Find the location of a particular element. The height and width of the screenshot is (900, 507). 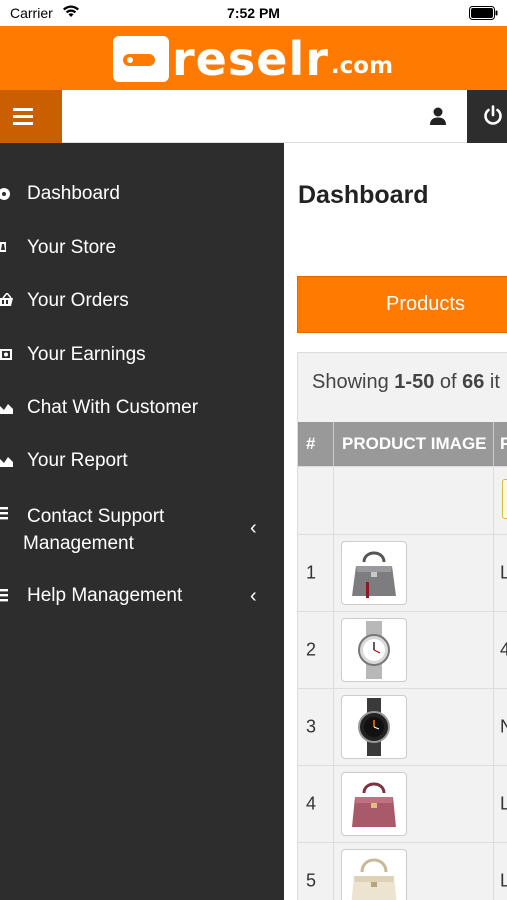

showing-suffix: it is located at coordinates (492, 382).